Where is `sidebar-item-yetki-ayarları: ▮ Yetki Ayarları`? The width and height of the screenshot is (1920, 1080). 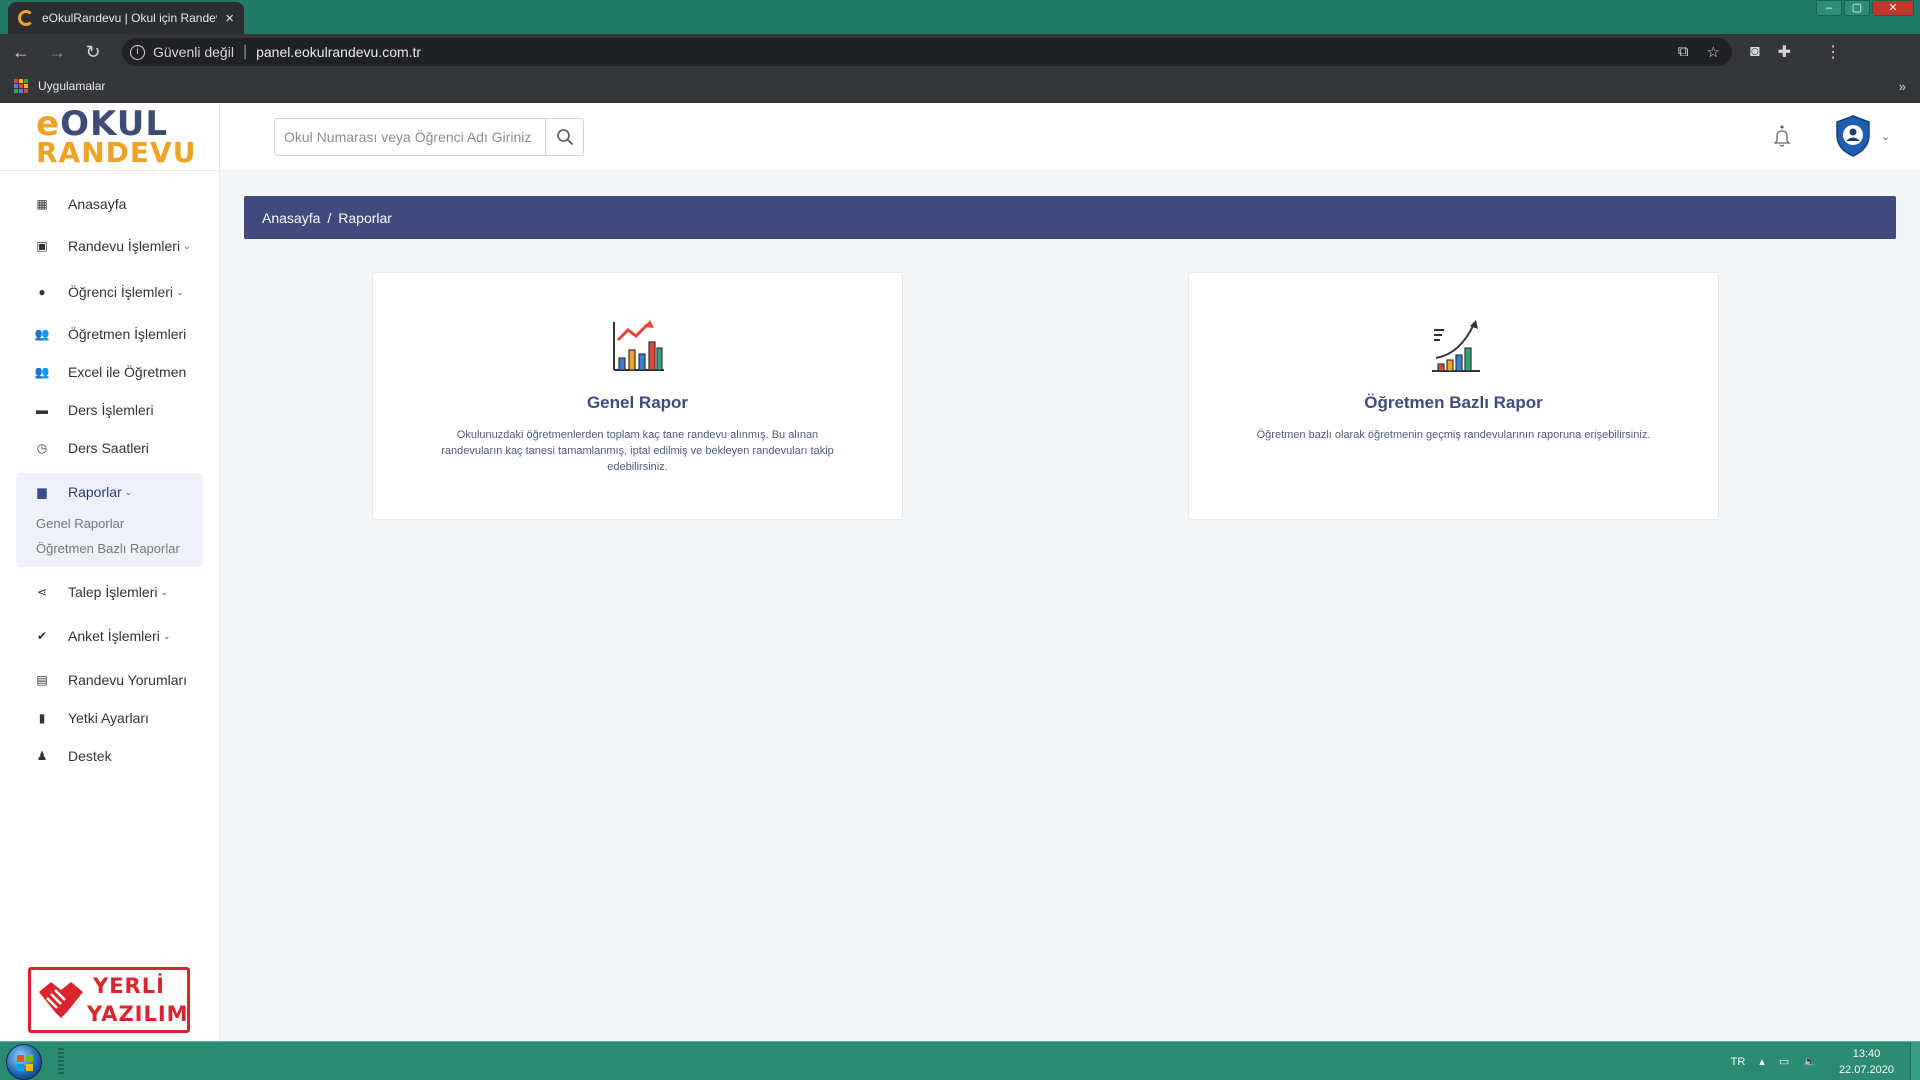 sidebar-item-yetki-ayarları: ▮ Yetki Ayarları is located at coordinates (109, 718).